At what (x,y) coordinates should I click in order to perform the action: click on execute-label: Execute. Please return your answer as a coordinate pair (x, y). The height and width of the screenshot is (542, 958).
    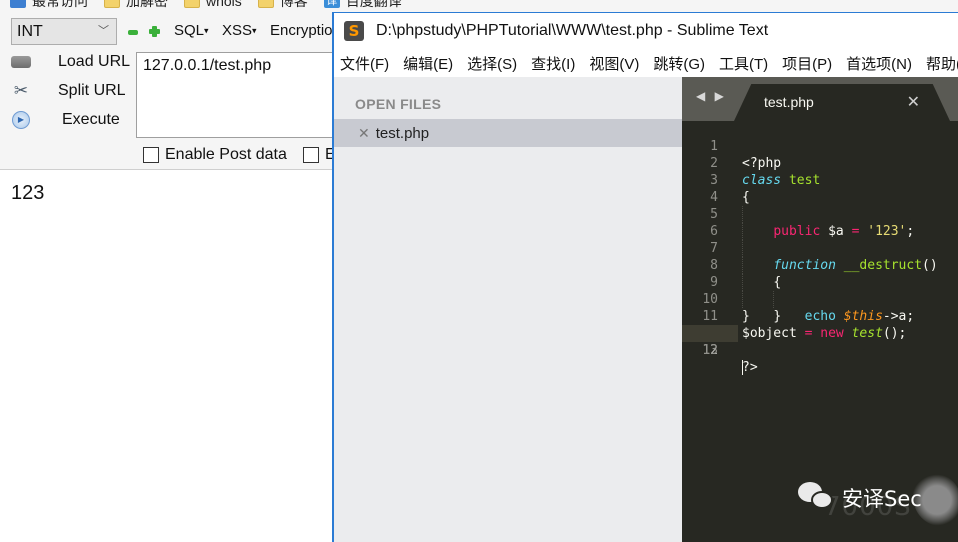
    Looking at the image, I should click on (91, 119).